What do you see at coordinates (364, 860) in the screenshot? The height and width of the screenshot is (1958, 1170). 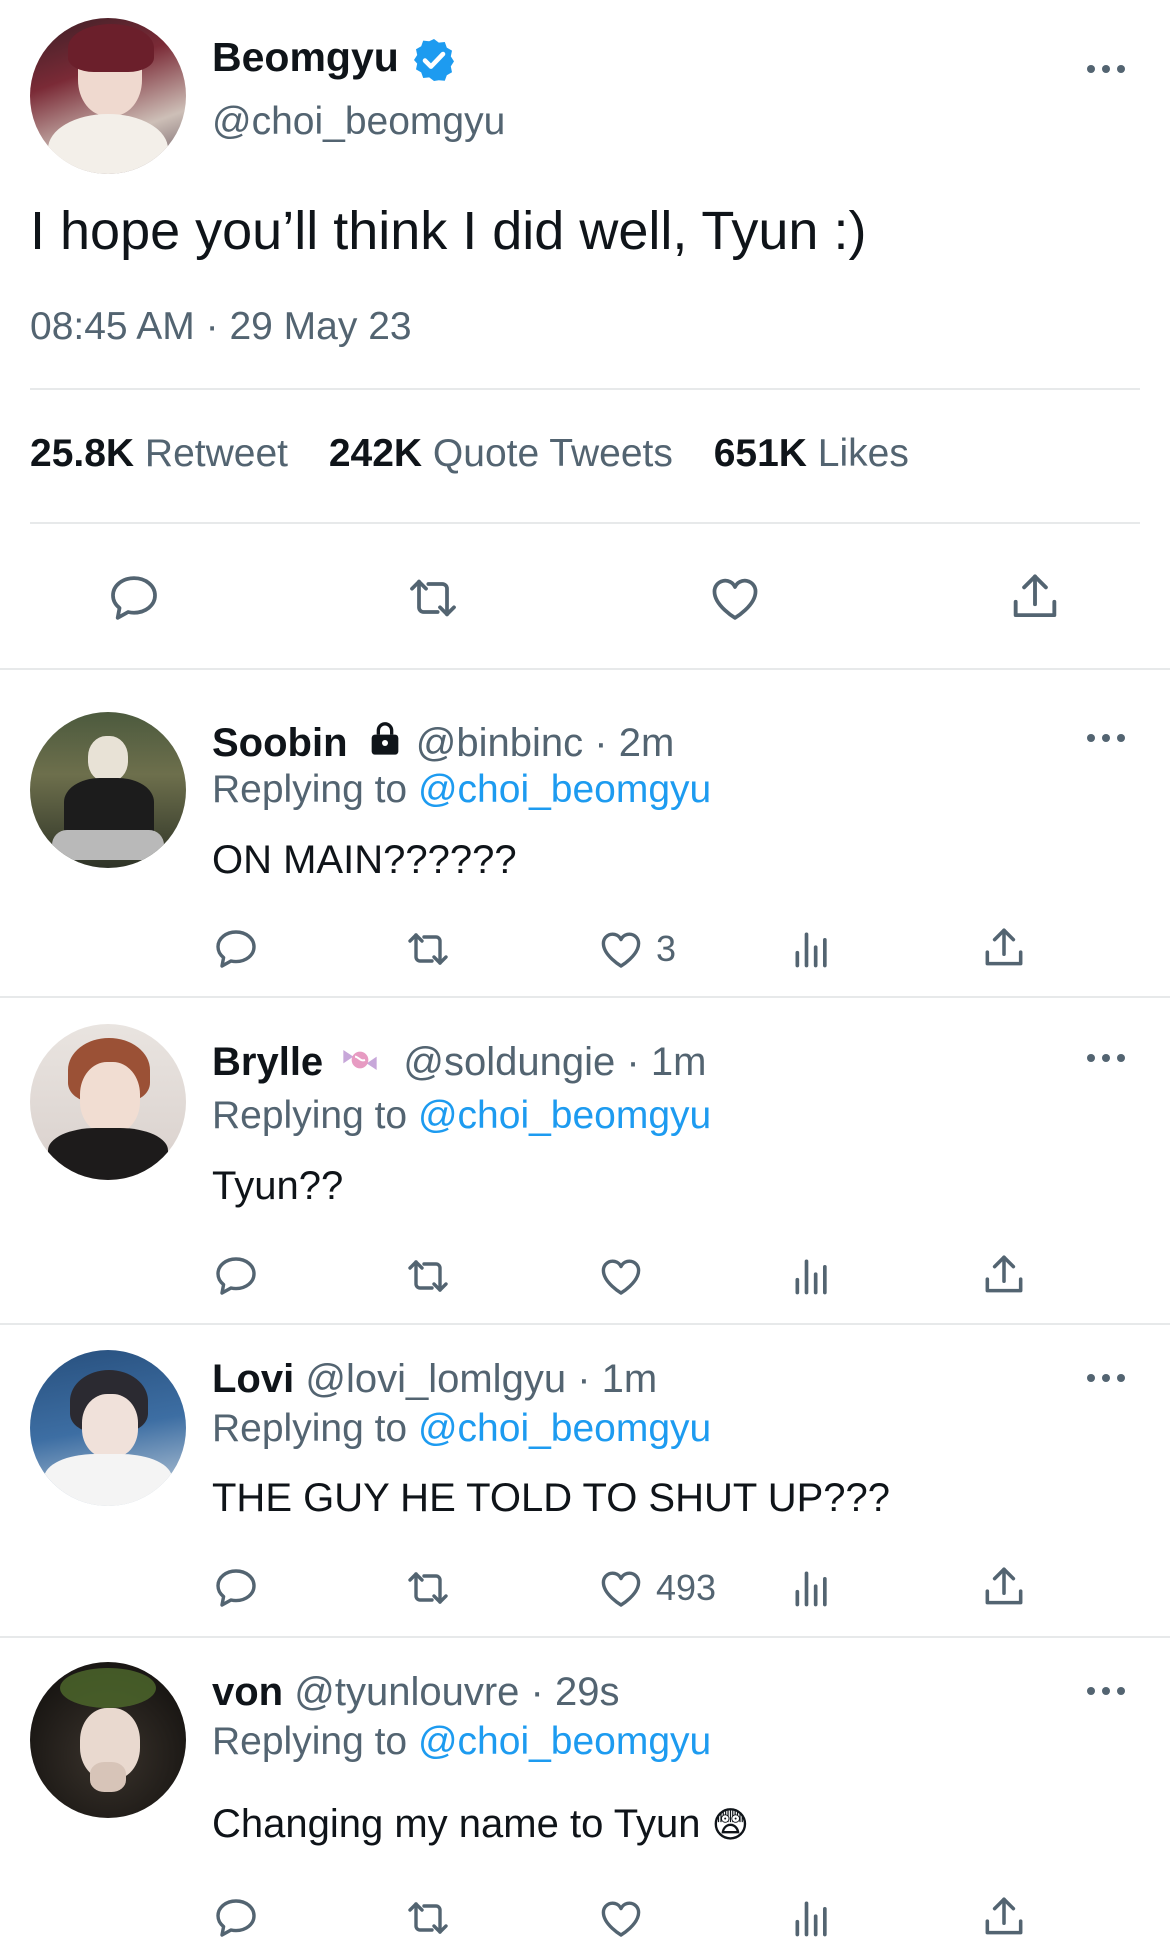 I see `reply-text: ON MAIN??????` at bounding box center [364, 860].